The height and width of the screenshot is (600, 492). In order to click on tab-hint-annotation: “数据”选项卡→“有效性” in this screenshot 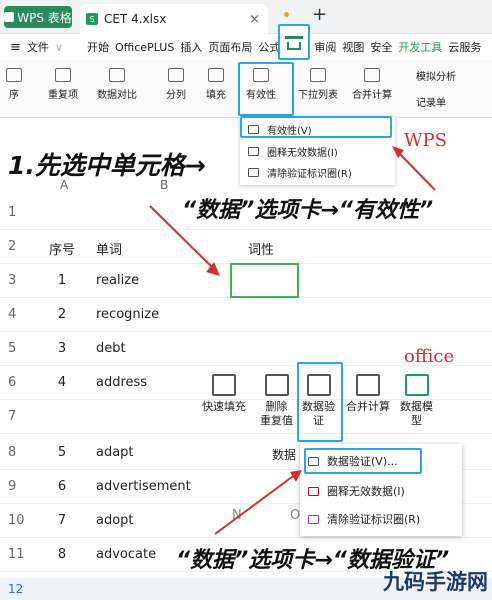, I will do `click(308, 210)`.